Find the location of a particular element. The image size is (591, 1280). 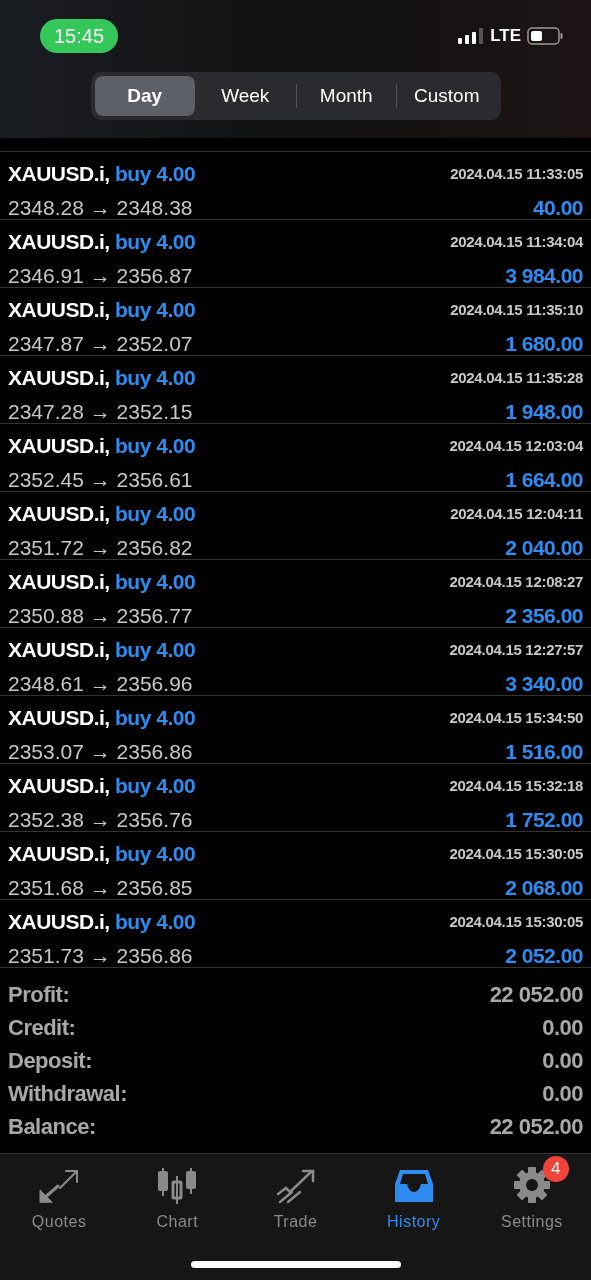

deal-profit: 2 040.00 is located at coordinates (544, 547).